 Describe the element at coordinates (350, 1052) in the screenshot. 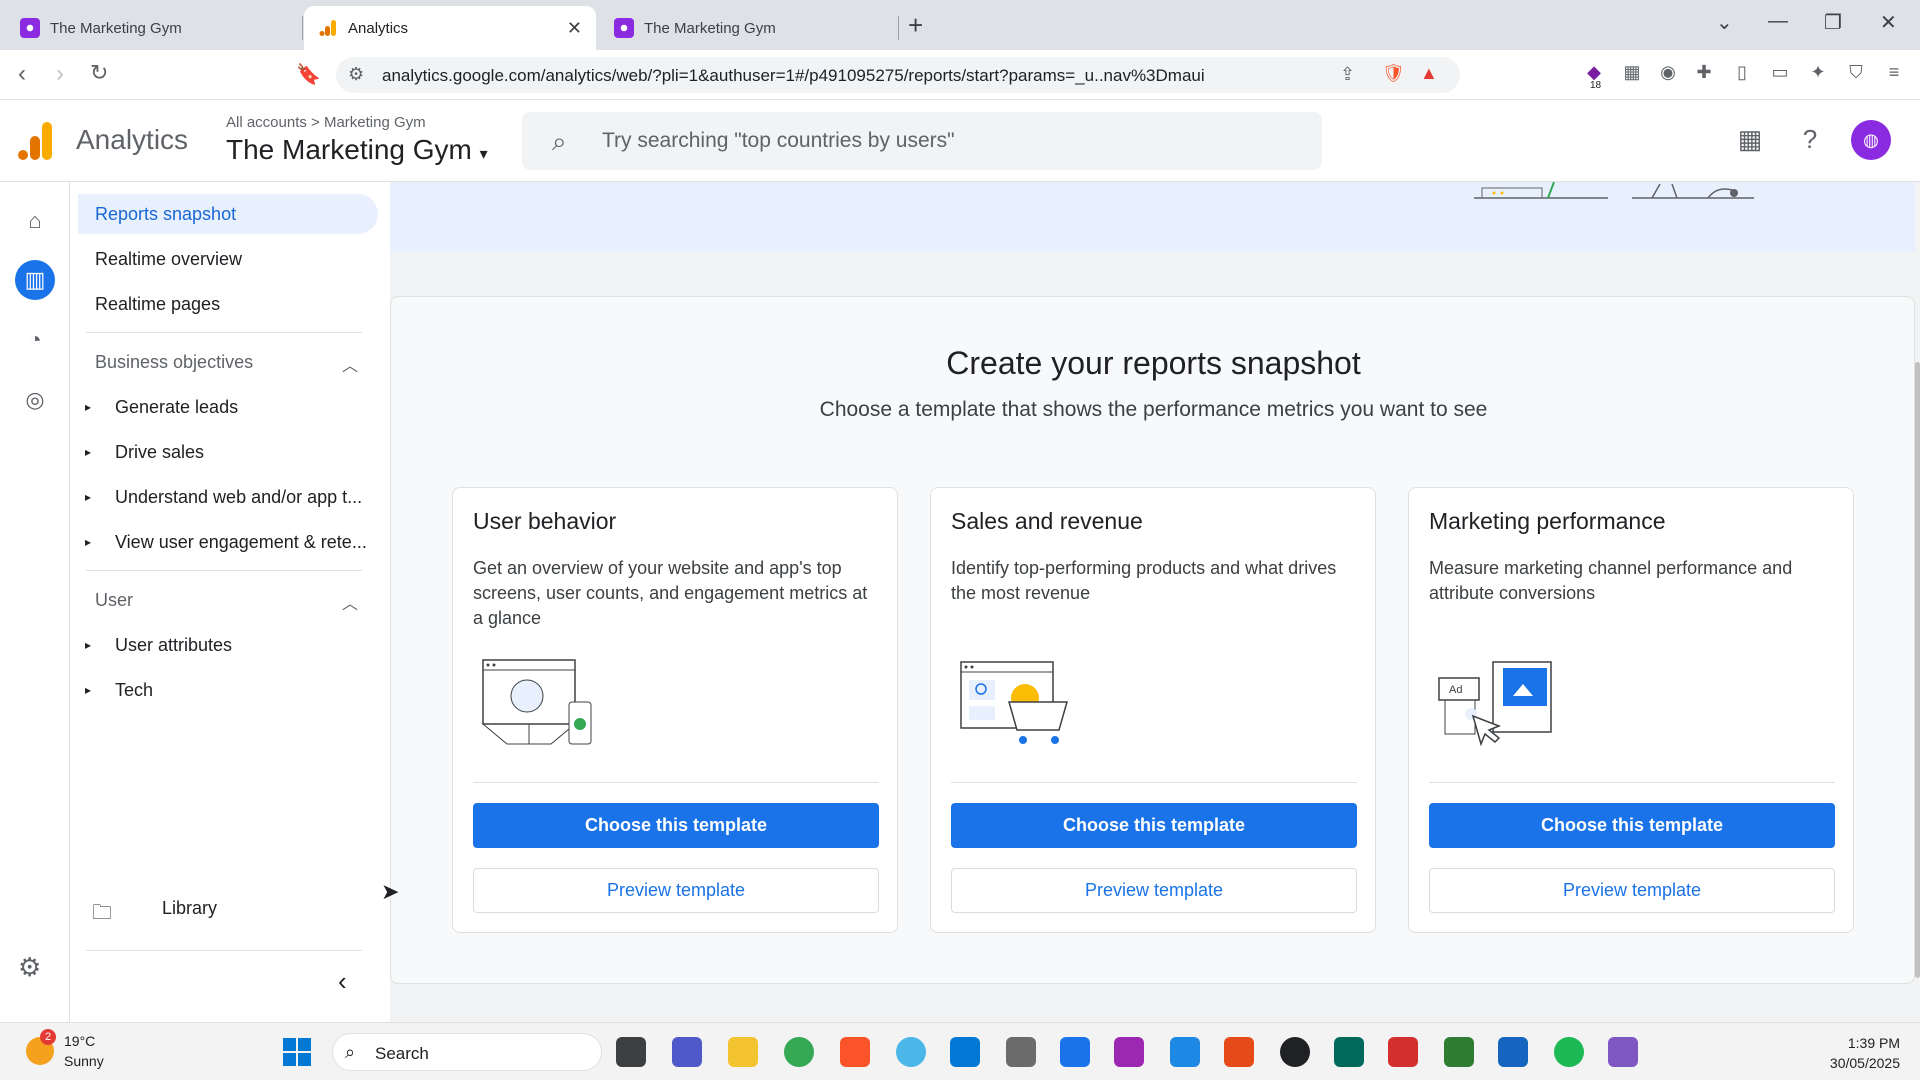

I see `search-icon: ⌕` at that location.